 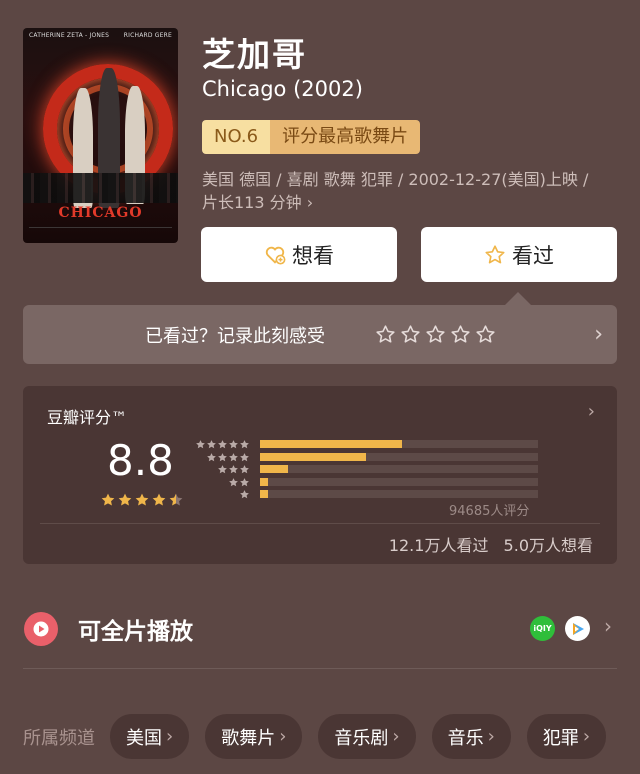 I want to click on meta-line-2: 片长113 分钟, so click(x=252, y=202).